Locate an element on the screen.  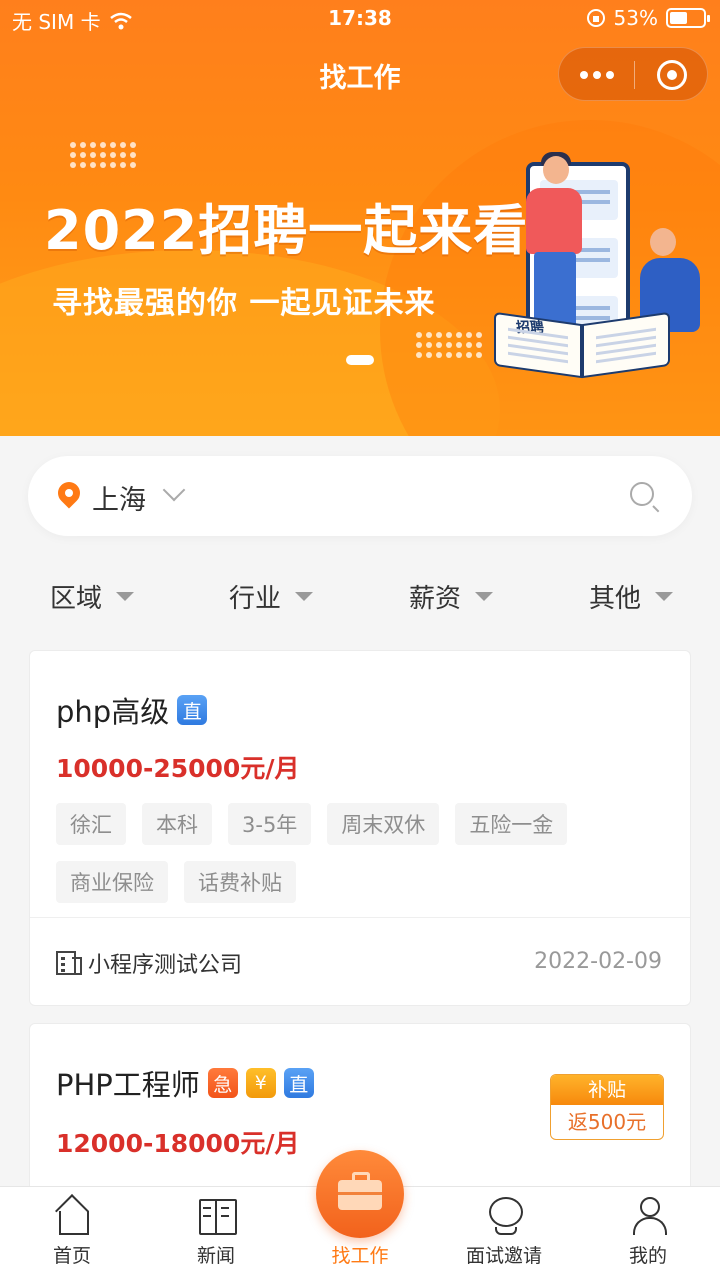
tab-label: 面试邀请 is located at coordinates (503, 1256).